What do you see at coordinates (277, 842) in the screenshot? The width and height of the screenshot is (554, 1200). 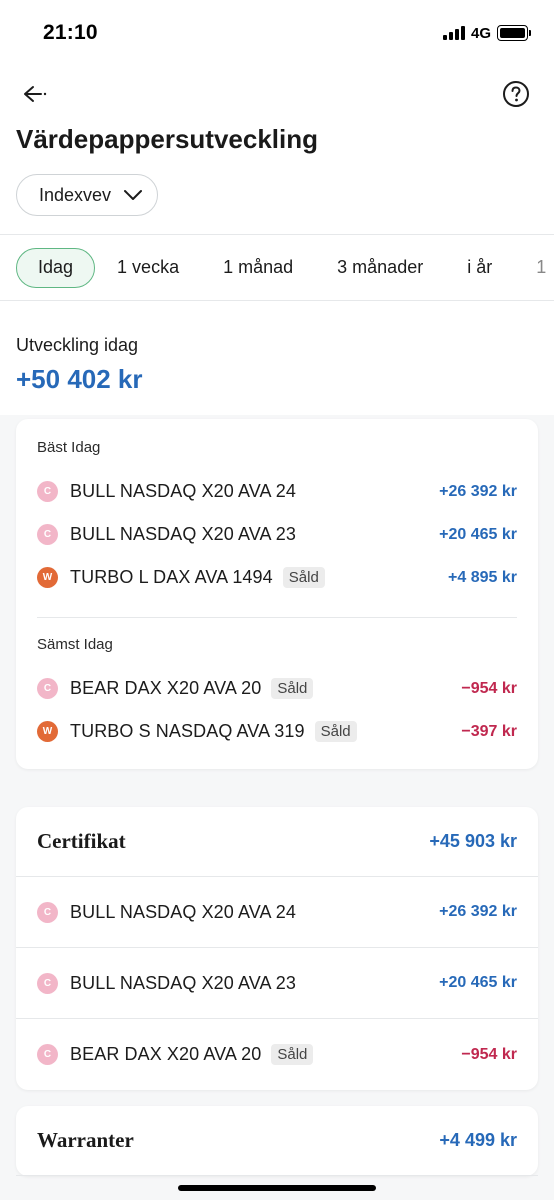 I see `certifikat-header: Certifikat +45 903 kr` at bounding box center [277, 842].